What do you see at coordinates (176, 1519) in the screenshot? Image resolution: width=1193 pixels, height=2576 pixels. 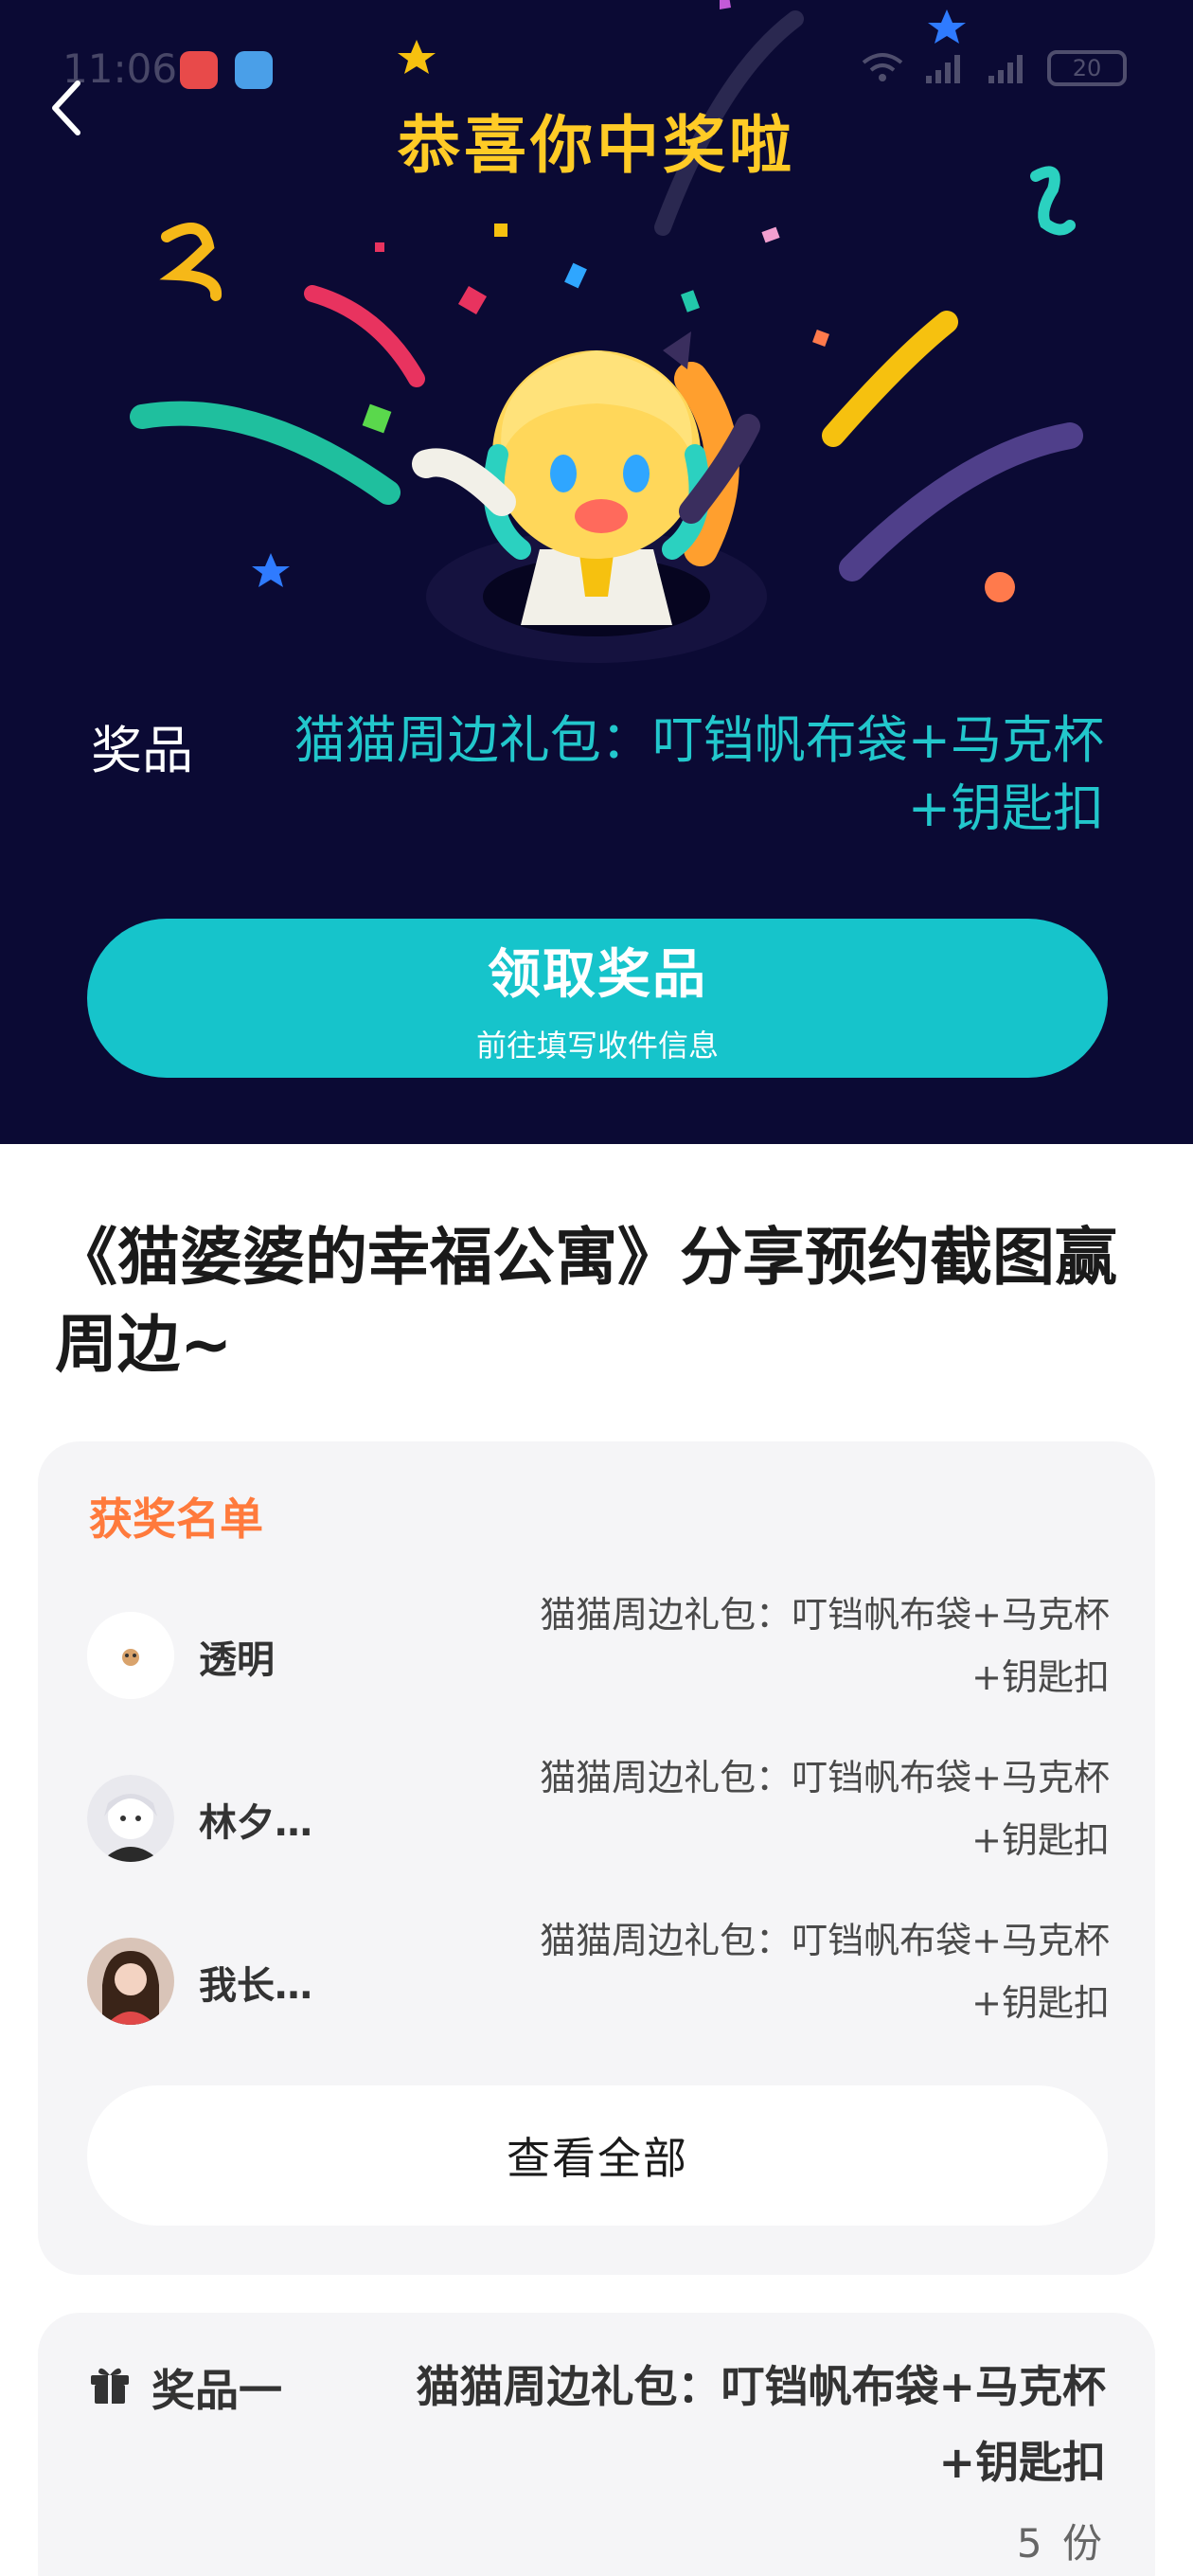 I see `winners-heading: 获奖名单` at bounding box center [176, 1519].